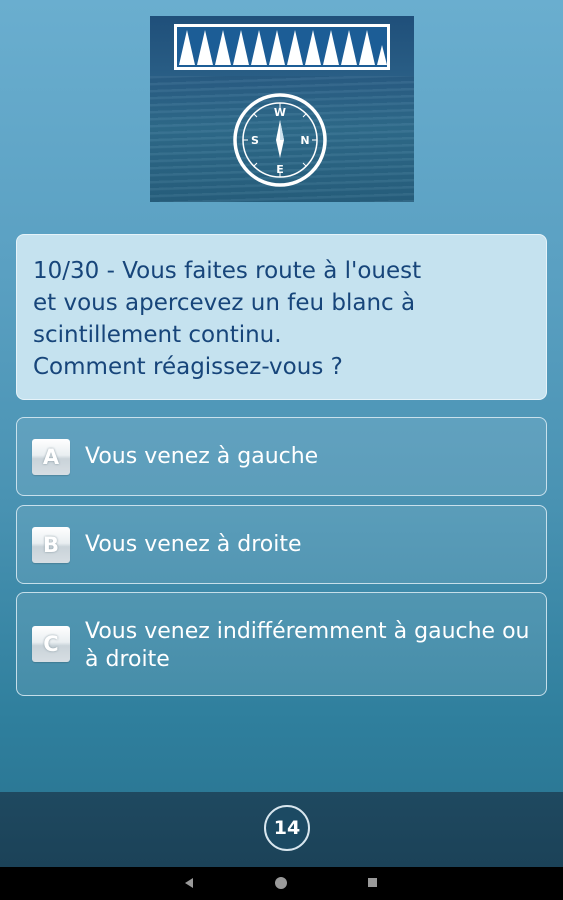 The width and height of the screenshot is (563, 900). Describe the element at coordinates (304, 140) in the screenshot. I see `compass-label-n: N` at that location.